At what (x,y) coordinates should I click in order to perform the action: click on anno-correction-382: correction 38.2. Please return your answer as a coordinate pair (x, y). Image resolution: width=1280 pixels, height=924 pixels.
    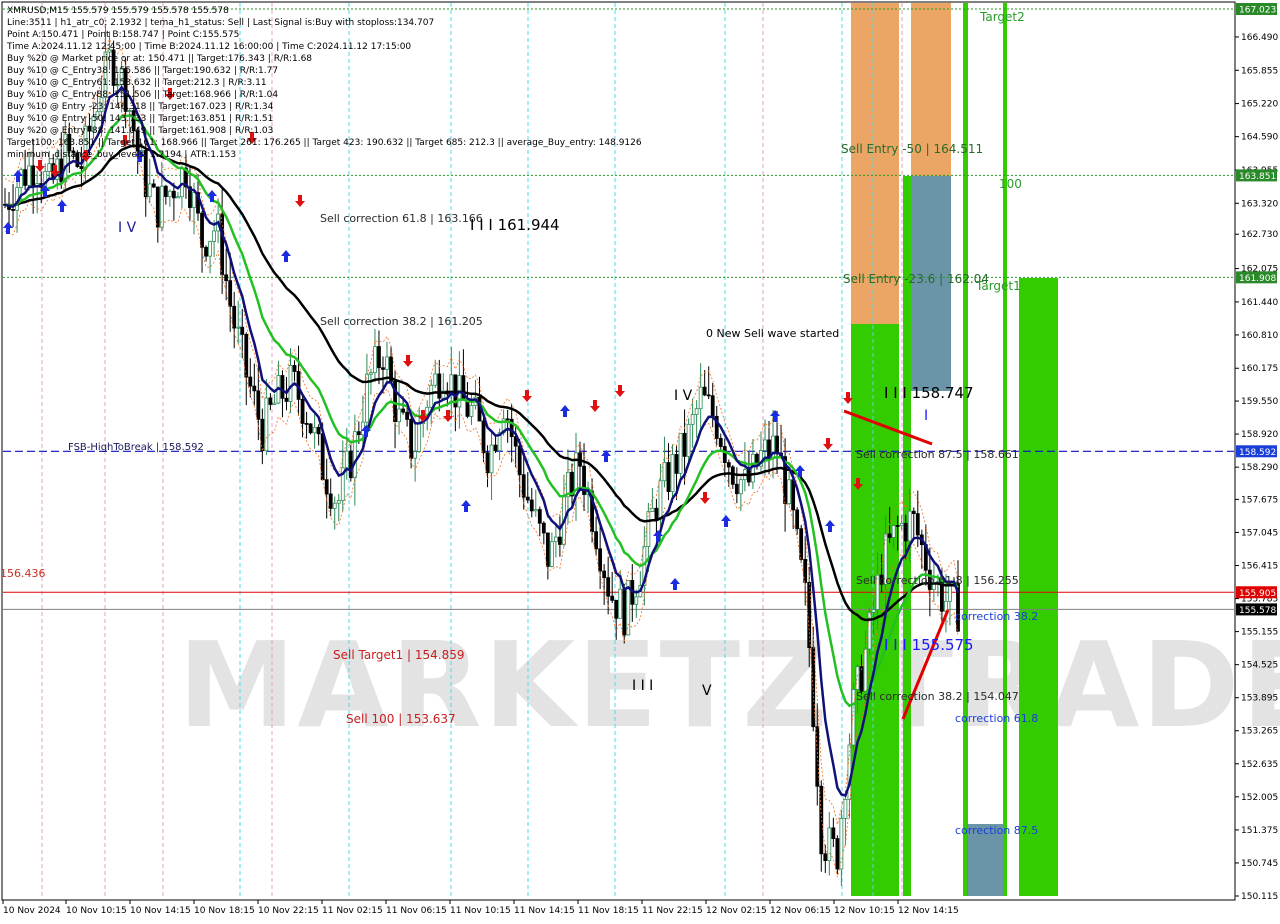
    Looking at the image, I should click on (996, 616).